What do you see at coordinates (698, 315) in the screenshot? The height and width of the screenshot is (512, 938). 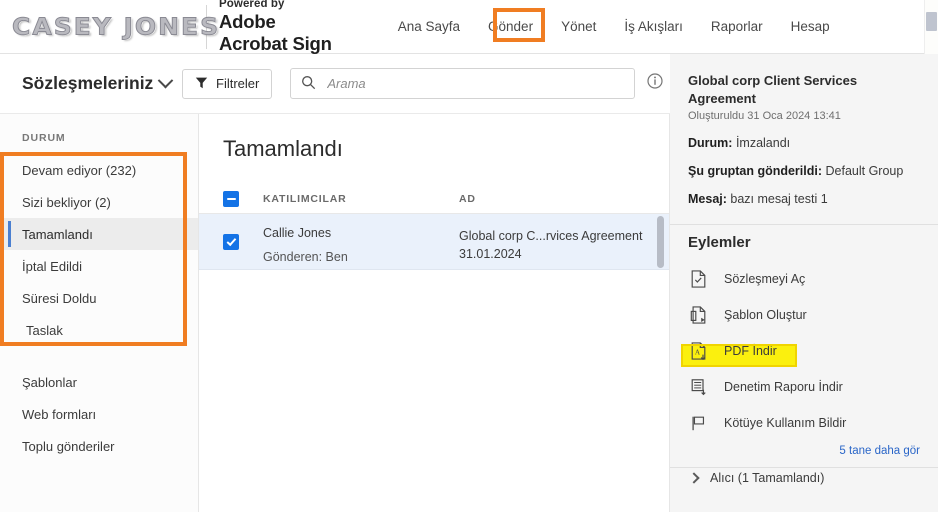 I see `document-template-icon` at bounding box center [698, 315].